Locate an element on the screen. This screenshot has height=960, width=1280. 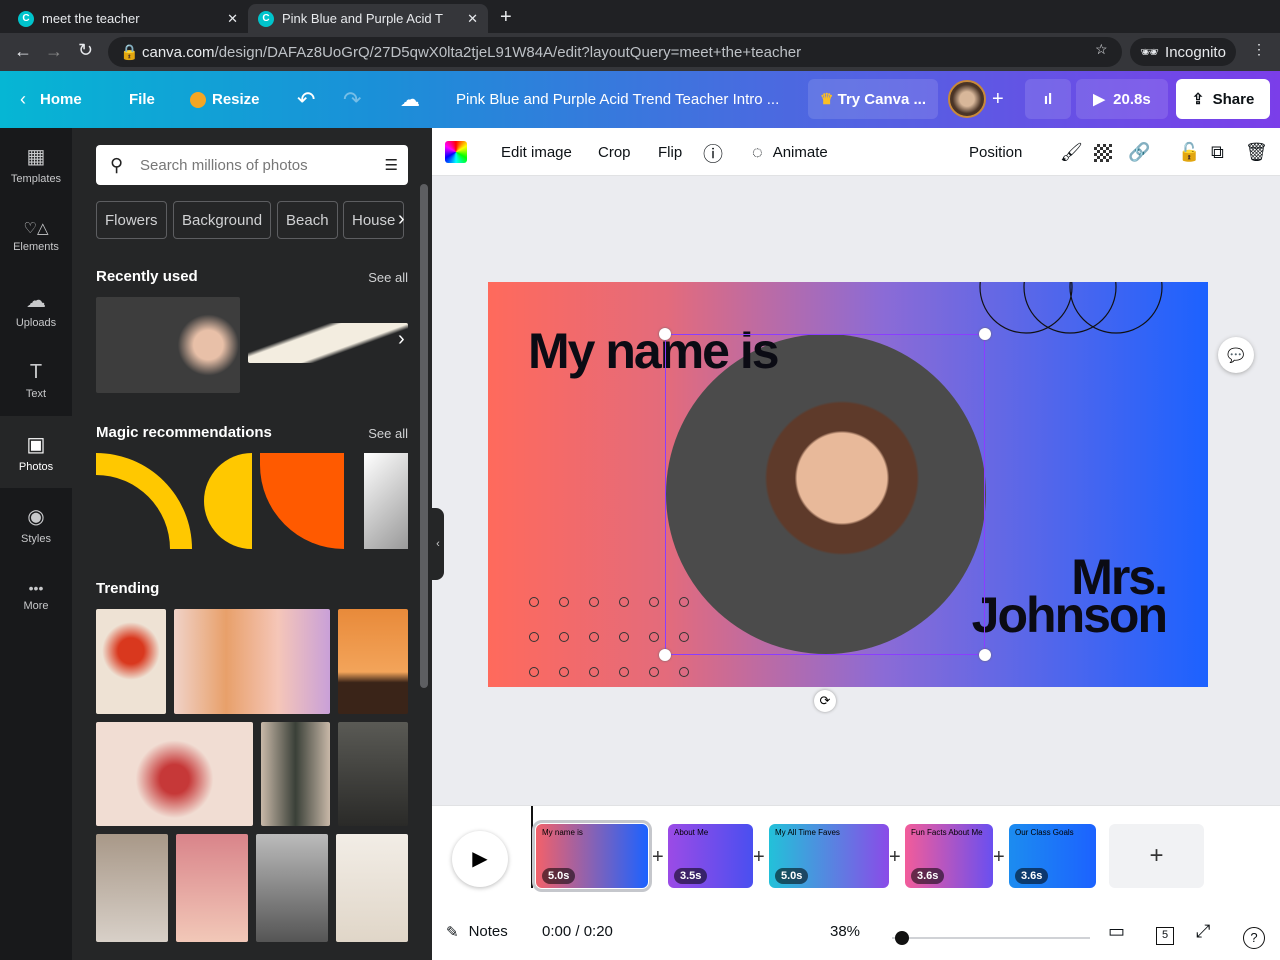
magic-silver-shape is located at coordinates (386, 501).